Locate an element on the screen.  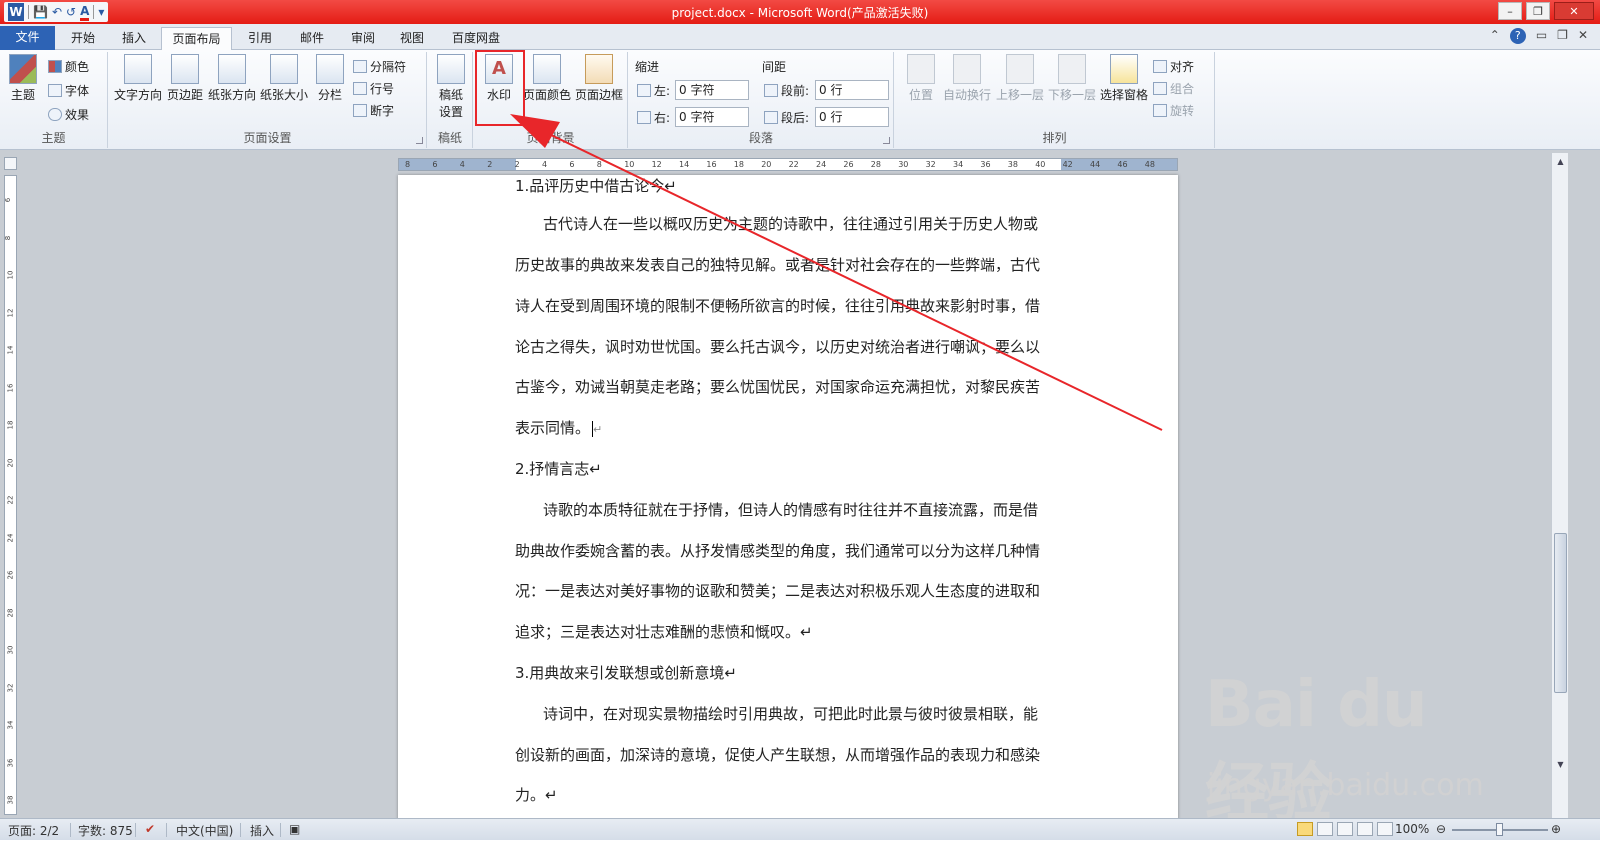
zoom-level: 100% is located at coordinates (1412, 829).